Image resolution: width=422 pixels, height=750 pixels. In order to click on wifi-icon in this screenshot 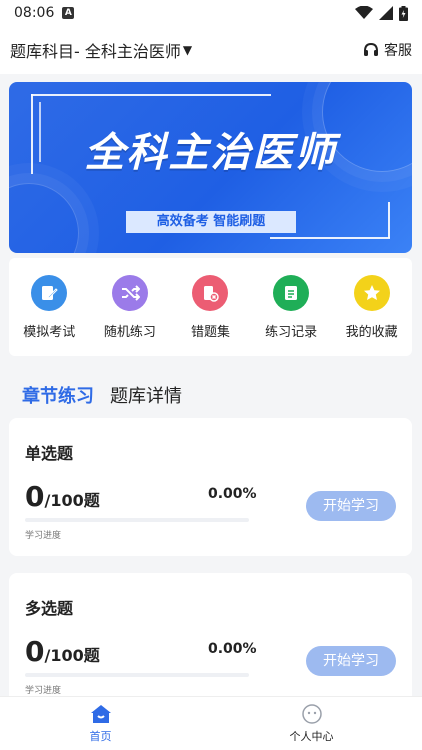, I will do `click(364, 12)`.